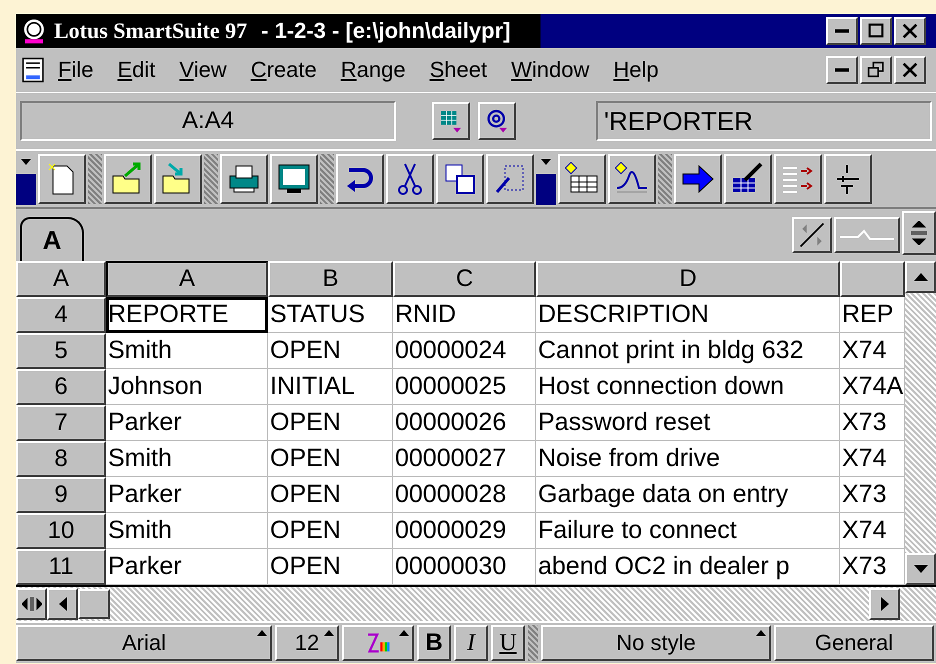 The width and height of the screenshot is (936, 664). I want to click on format-selector: General, so click(854, 643).